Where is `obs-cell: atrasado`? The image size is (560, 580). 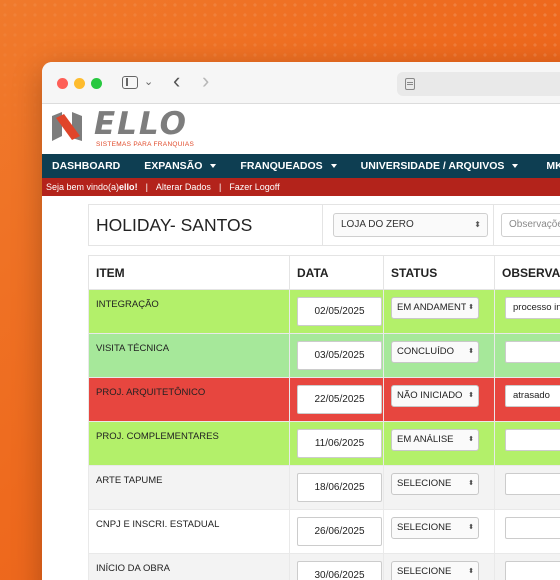
obs-cell: atrasado is located at coordinates (527, 399).